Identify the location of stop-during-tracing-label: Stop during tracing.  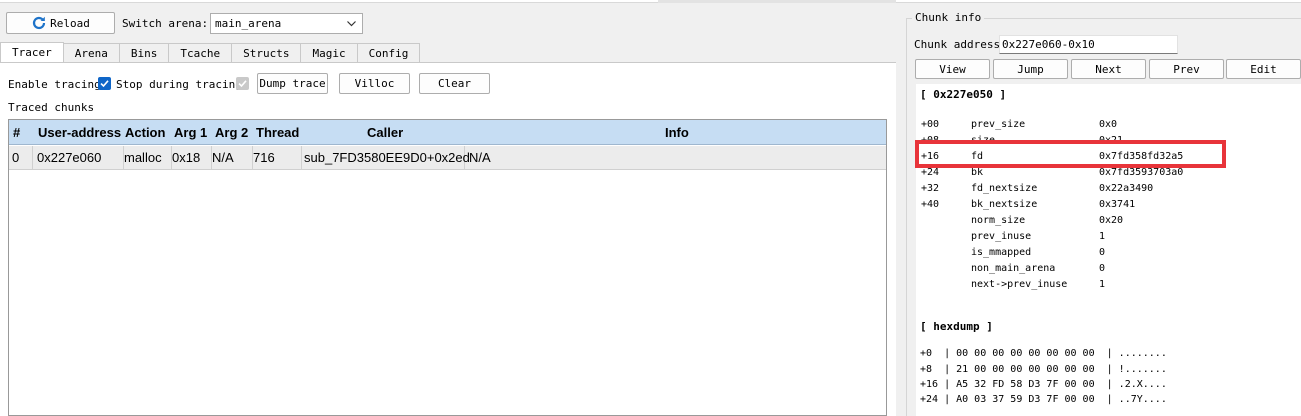
(179, 84).